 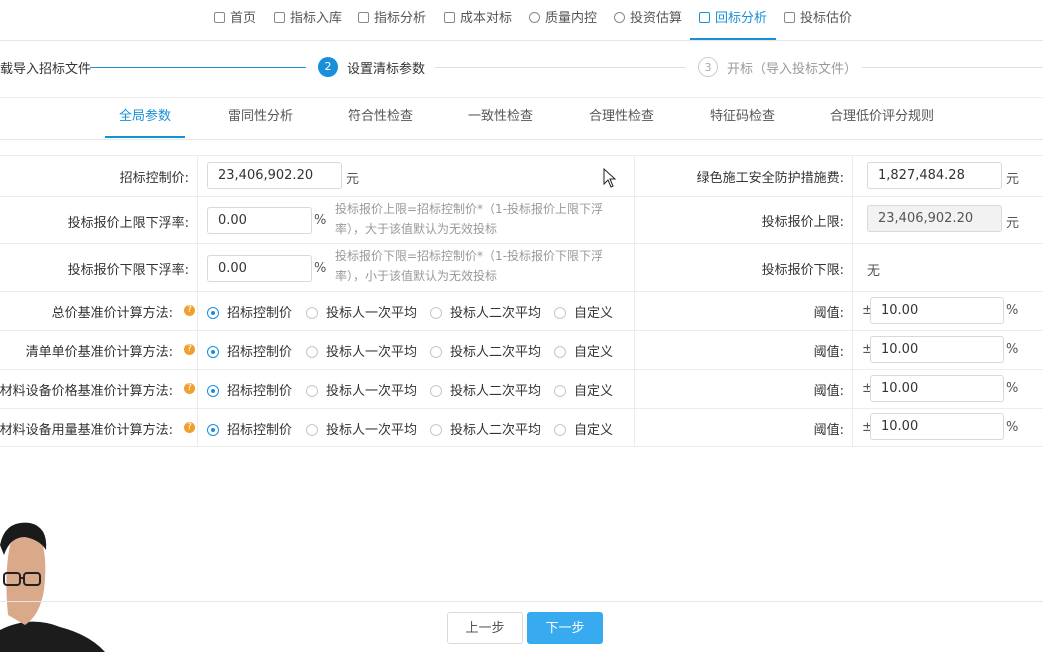 I want to click on top-navigation: 首页 指标入库 指标分析 成本对标 质量内控 投资估算 回标分析 投标估价, so click(x=521, y=20).